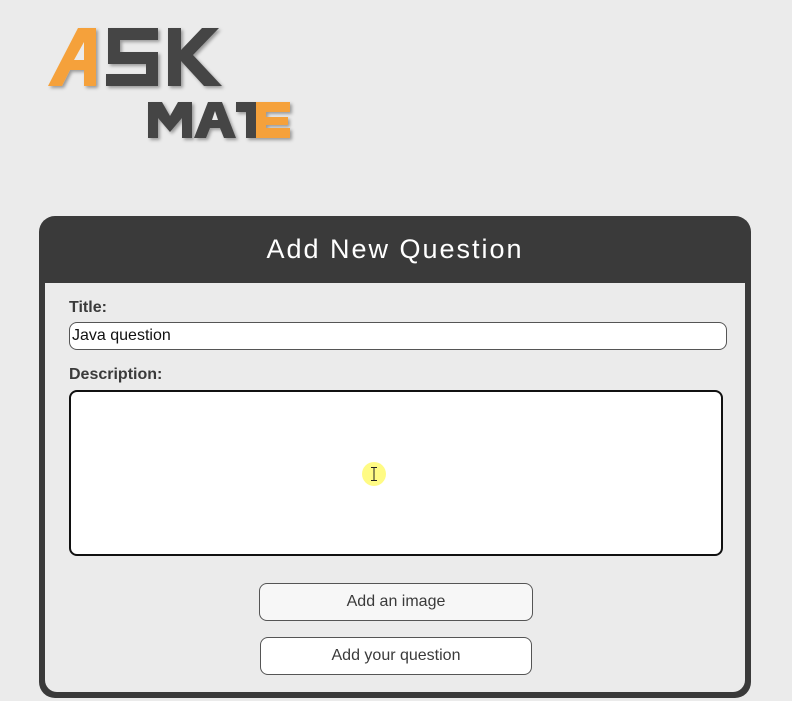  What do you see at coordinates (374, 474) in the screenshot?
I see `text-cursor-icon` at bounding box center [374, 474].